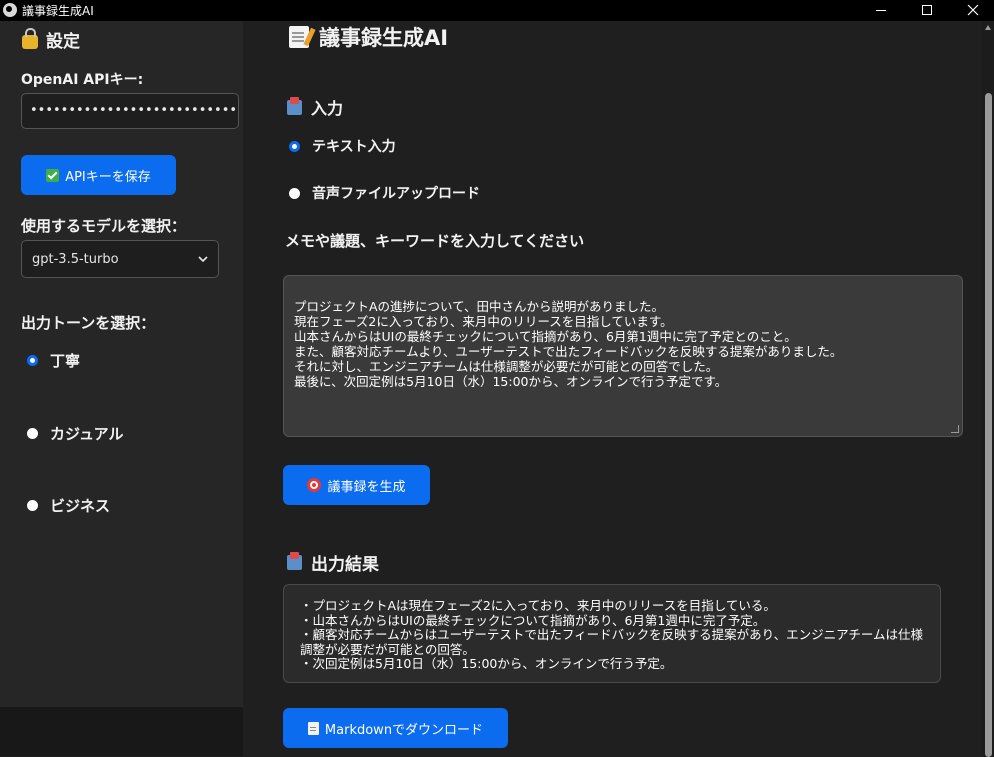  Describe the element at coordinates (366, 487) in the screenshot. I see `generate-minutes-label: 議事録を生成` at that location.